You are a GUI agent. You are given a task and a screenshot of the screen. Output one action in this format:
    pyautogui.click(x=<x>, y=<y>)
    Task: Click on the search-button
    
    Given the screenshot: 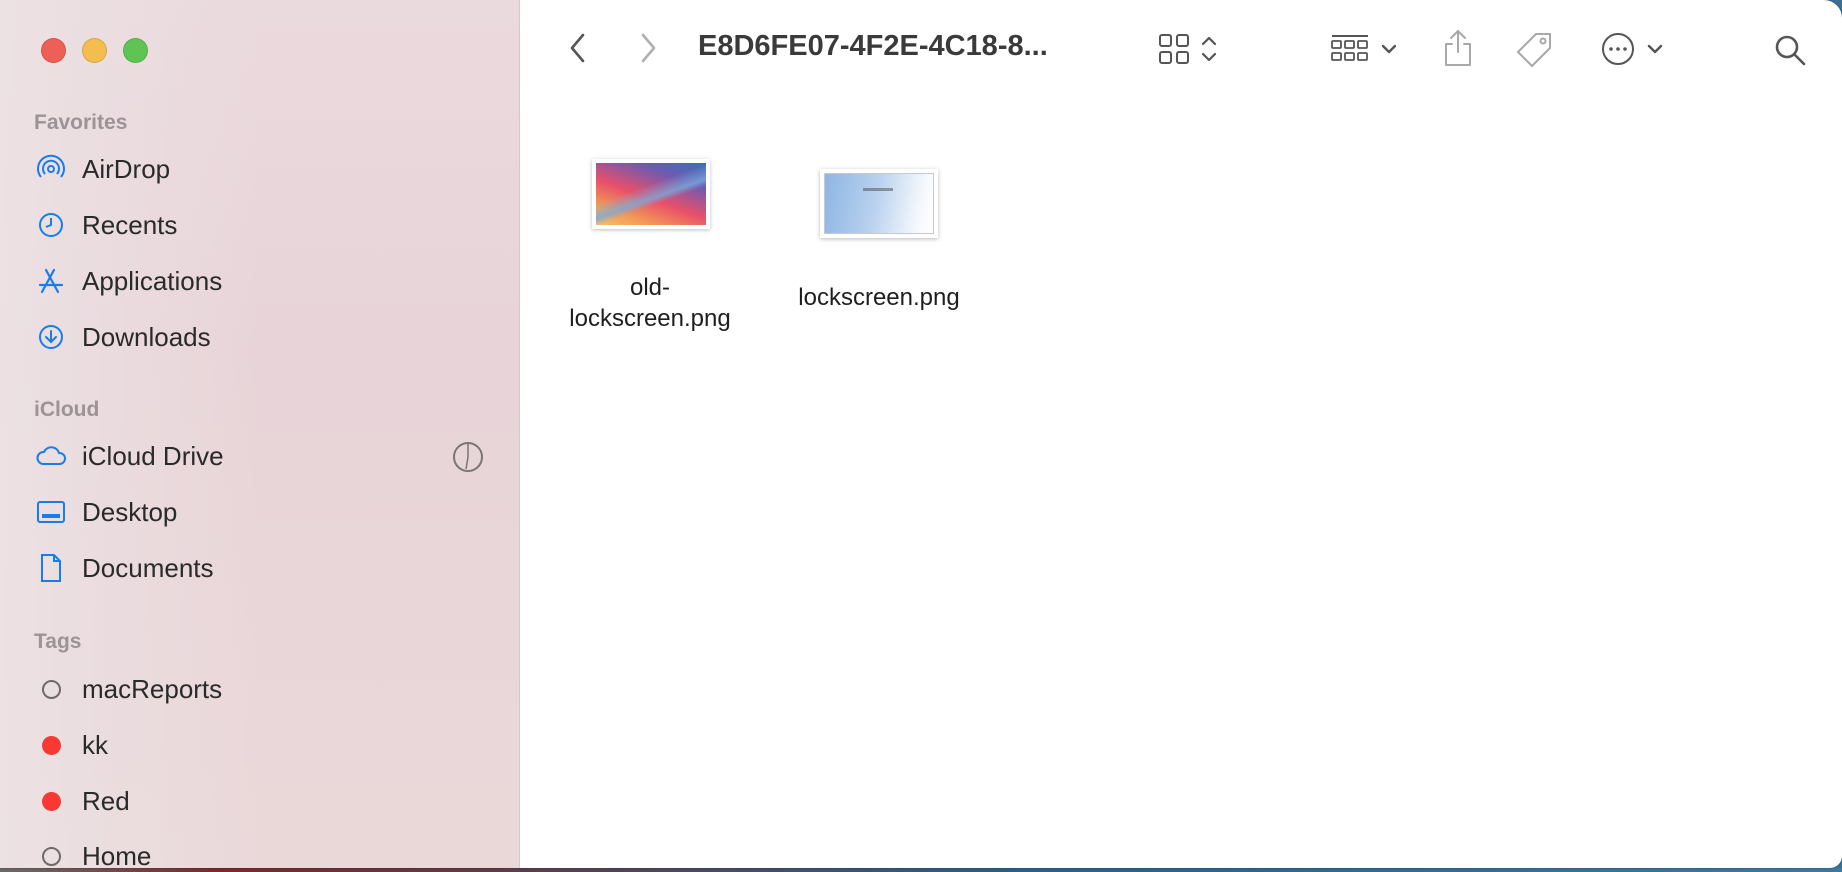 What is the action you would take?
    pyautogui.click(x=1790, y=50)
    